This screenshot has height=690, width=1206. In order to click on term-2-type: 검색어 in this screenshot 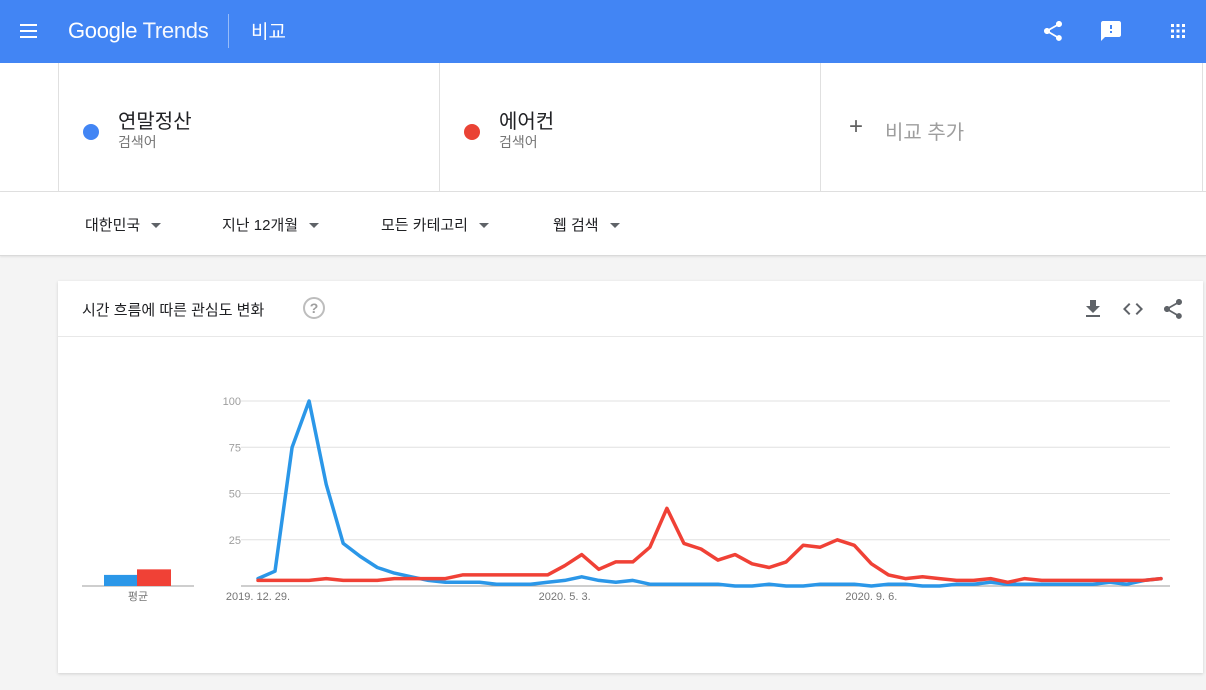, I will do `click(518, 142)`.